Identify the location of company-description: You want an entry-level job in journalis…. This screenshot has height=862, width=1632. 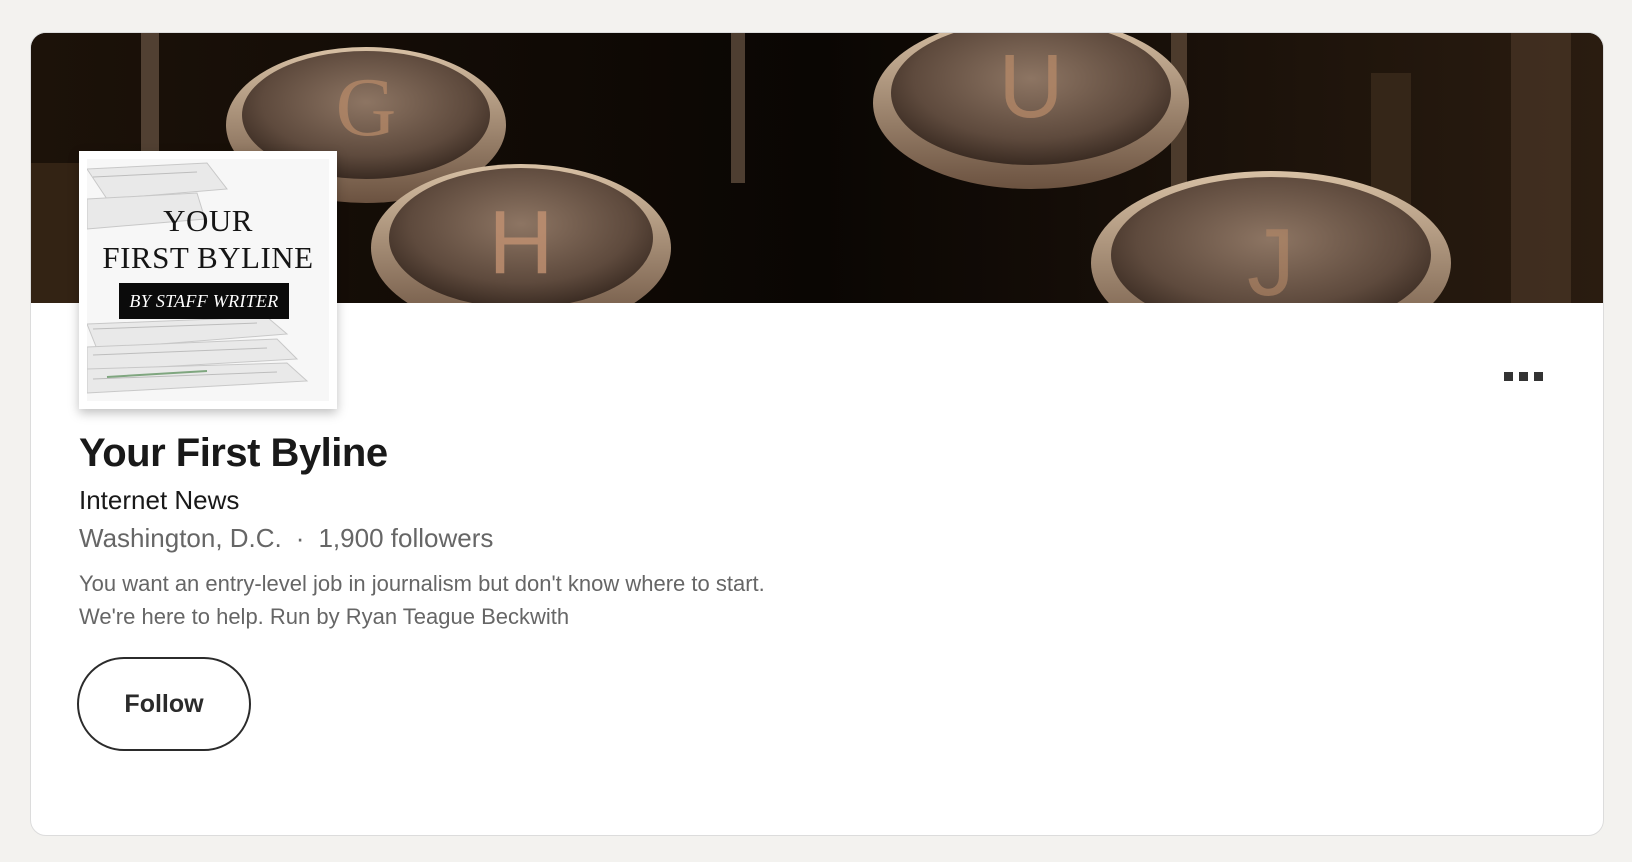
(509, 600).